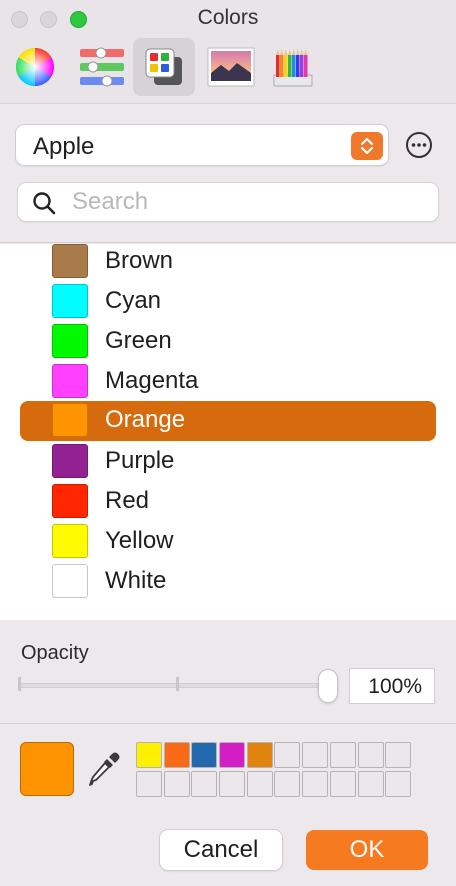 This screenshot has height=886, width=456. What do you see at coordinates (392, 686) in the screenshot?
I see `opacity-value-field: 100%` at bounding box center [392, 686].